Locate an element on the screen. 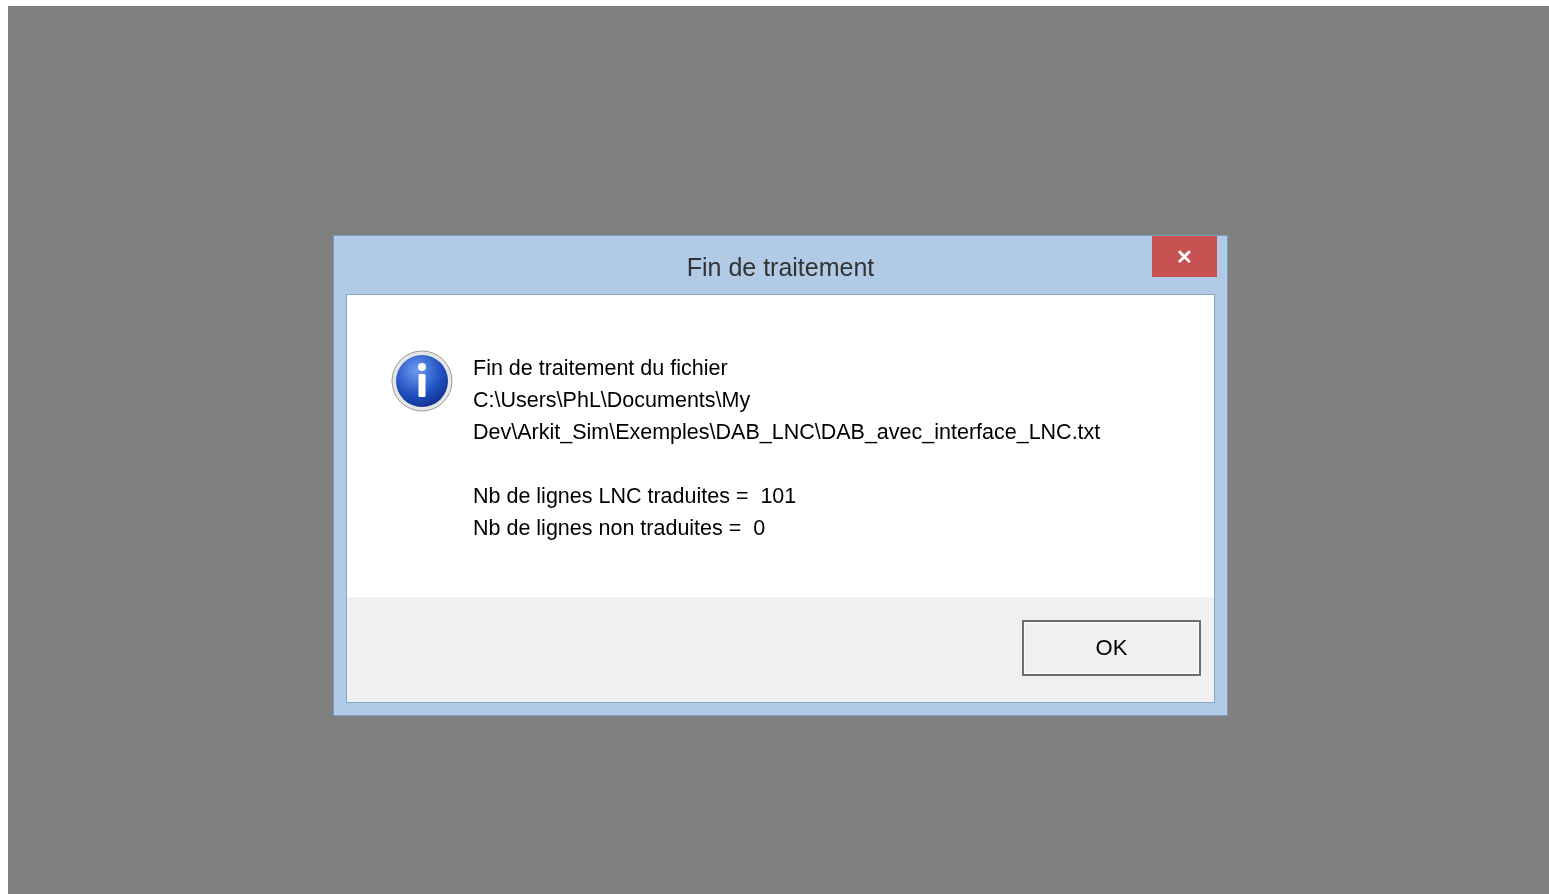 Image resolution: width=1549 pixels, height=894 pixels. message-text: Nb de lignes LNC traduites = 101 is located at coordinates (635, 496).